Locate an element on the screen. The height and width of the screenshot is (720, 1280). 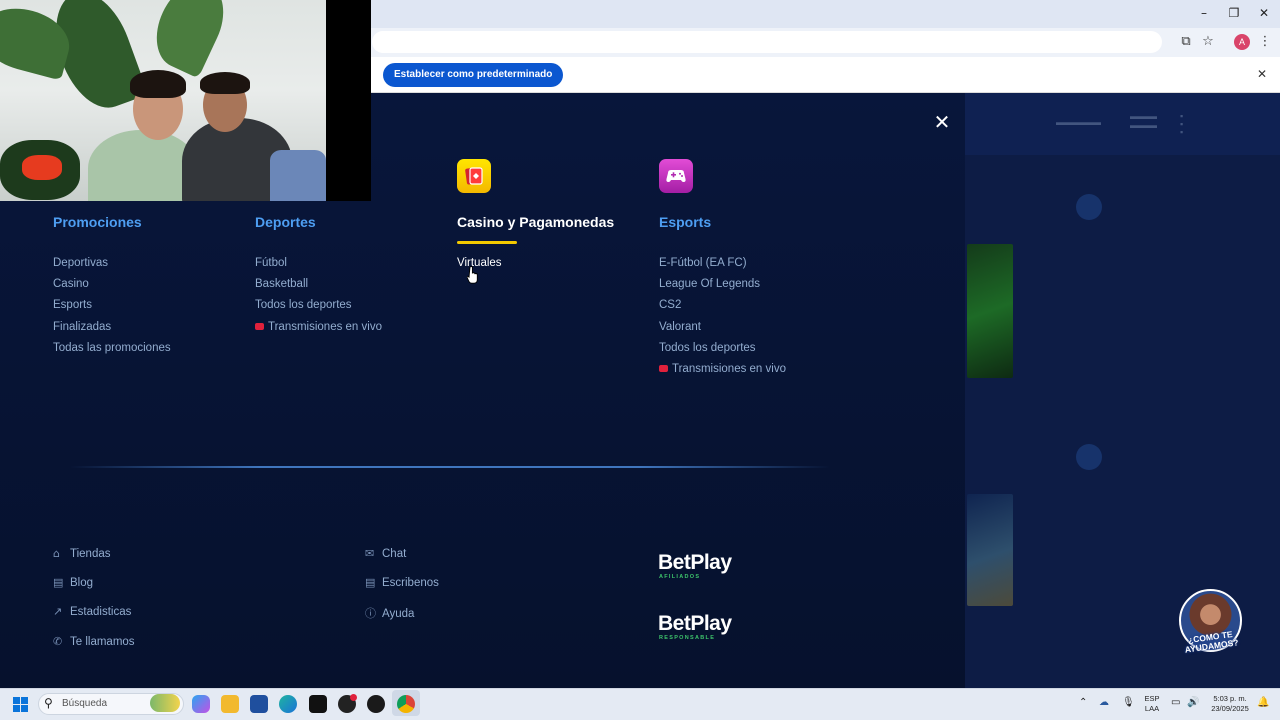
menu-link-todos-deportes: Todos los deportes is located at coordinates (303, 305).